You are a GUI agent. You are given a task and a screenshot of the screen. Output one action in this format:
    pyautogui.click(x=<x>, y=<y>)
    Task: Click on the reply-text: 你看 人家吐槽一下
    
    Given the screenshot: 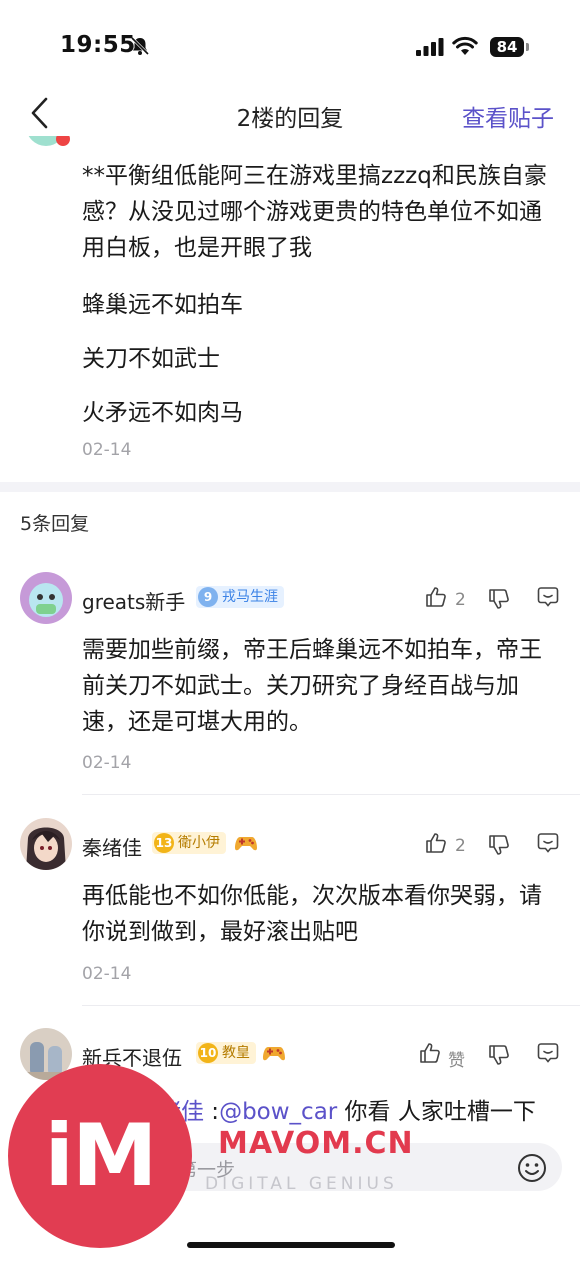 What is the action you would take?
    pyautogui.click(x=436, y=1112)
    